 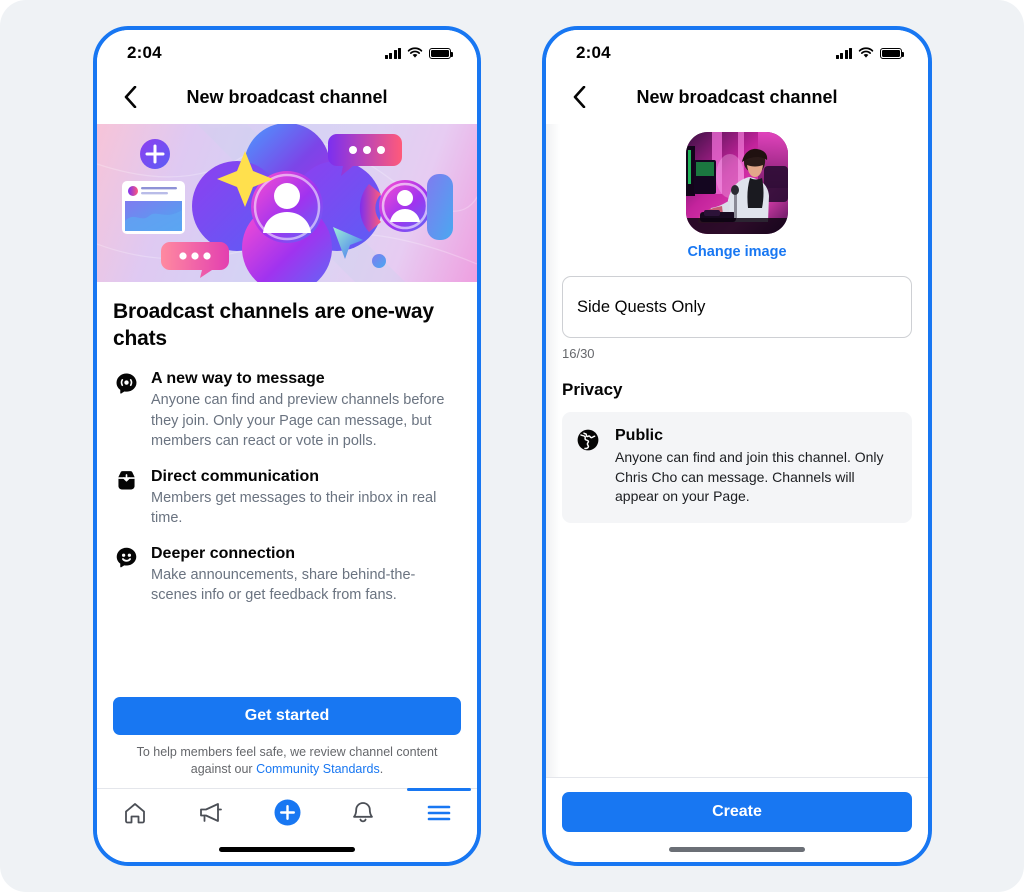 I want to click on home-indicator-right, so click(x=737, y=849).